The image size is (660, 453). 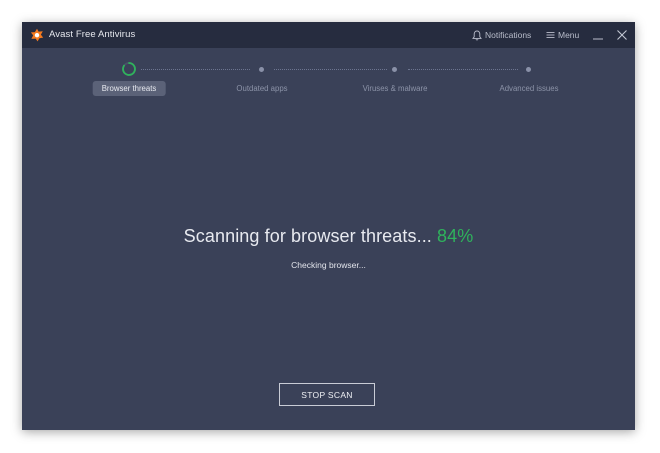 I want to click on step-label-viruses-malware: Viruses & malware, so click(x=395, y=88).